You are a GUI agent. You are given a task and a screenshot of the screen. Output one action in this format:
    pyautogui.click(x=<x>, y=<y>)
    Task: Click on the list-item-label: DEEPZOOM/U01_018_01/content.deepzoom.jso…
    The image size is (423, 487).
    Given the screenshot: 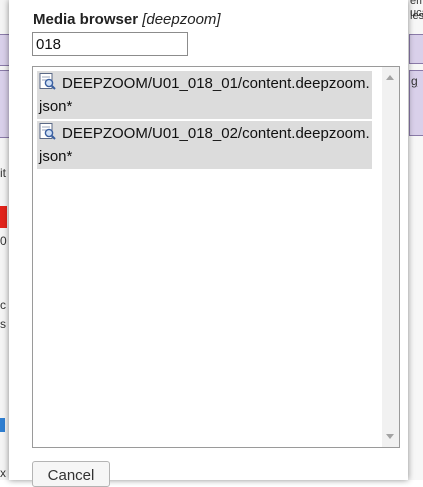 What is the action you would take?
    pyautogui.click(x=204, y=95)
    